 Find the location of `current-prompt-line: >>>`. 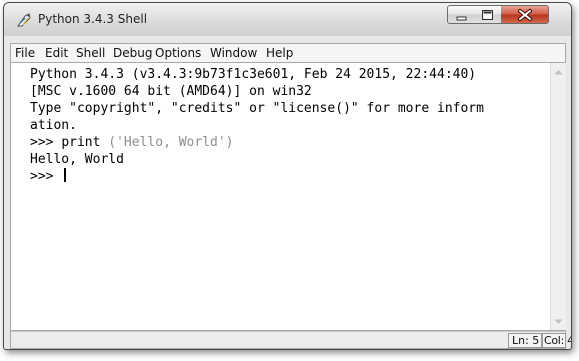

current-prompt-line: >>> is located at coordinates (48, 176).